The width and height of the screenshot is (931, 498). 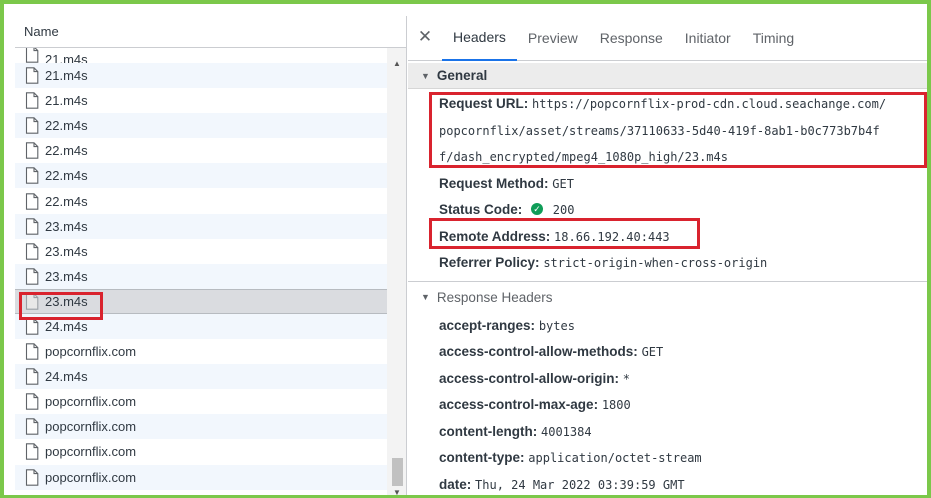 What do you see at coordinates (484, 103) in the screenshot?
I see `request-url-key: Request URL:` at bounding box center [484, 103].